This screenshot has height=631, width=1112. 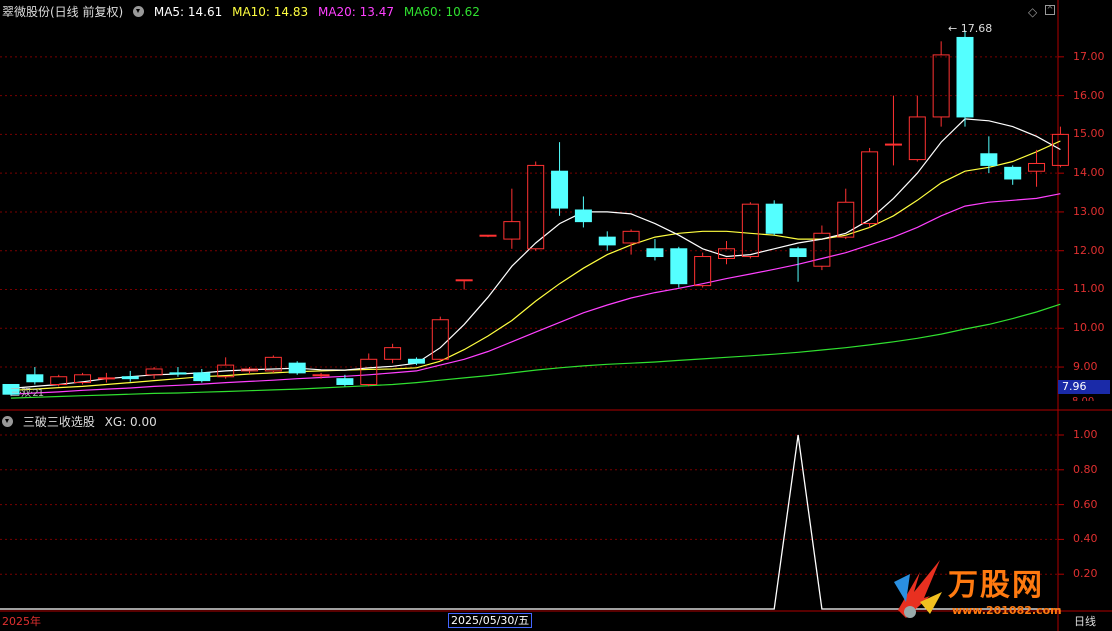 What do you see at coordinates (62, 12) in the screenshot?
I see `stock-title: 翠微股份(日线 前复权)` at bounding box center [62, 12].